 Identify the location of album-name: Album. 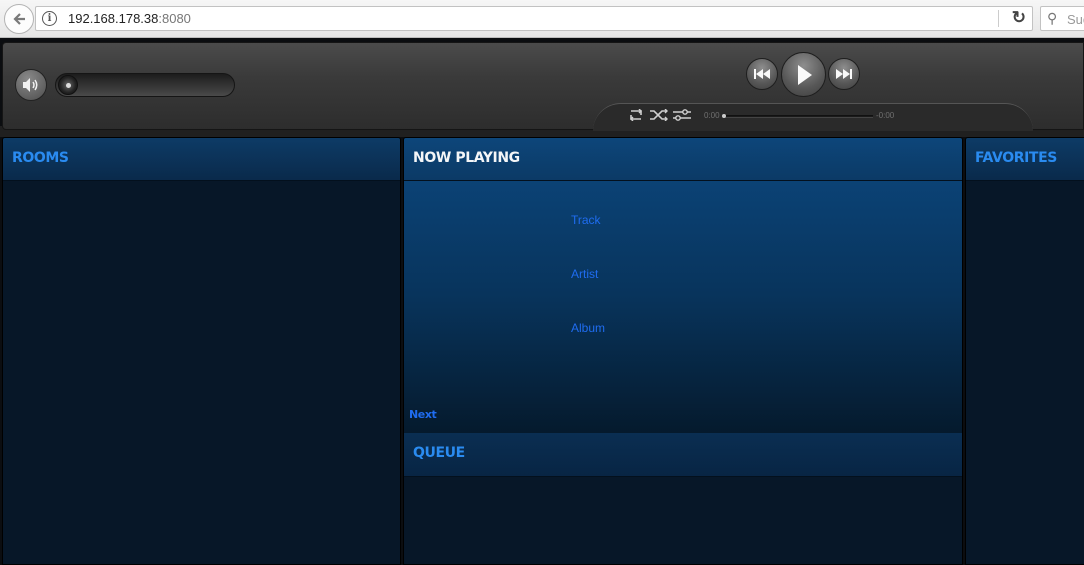
(588, 328).